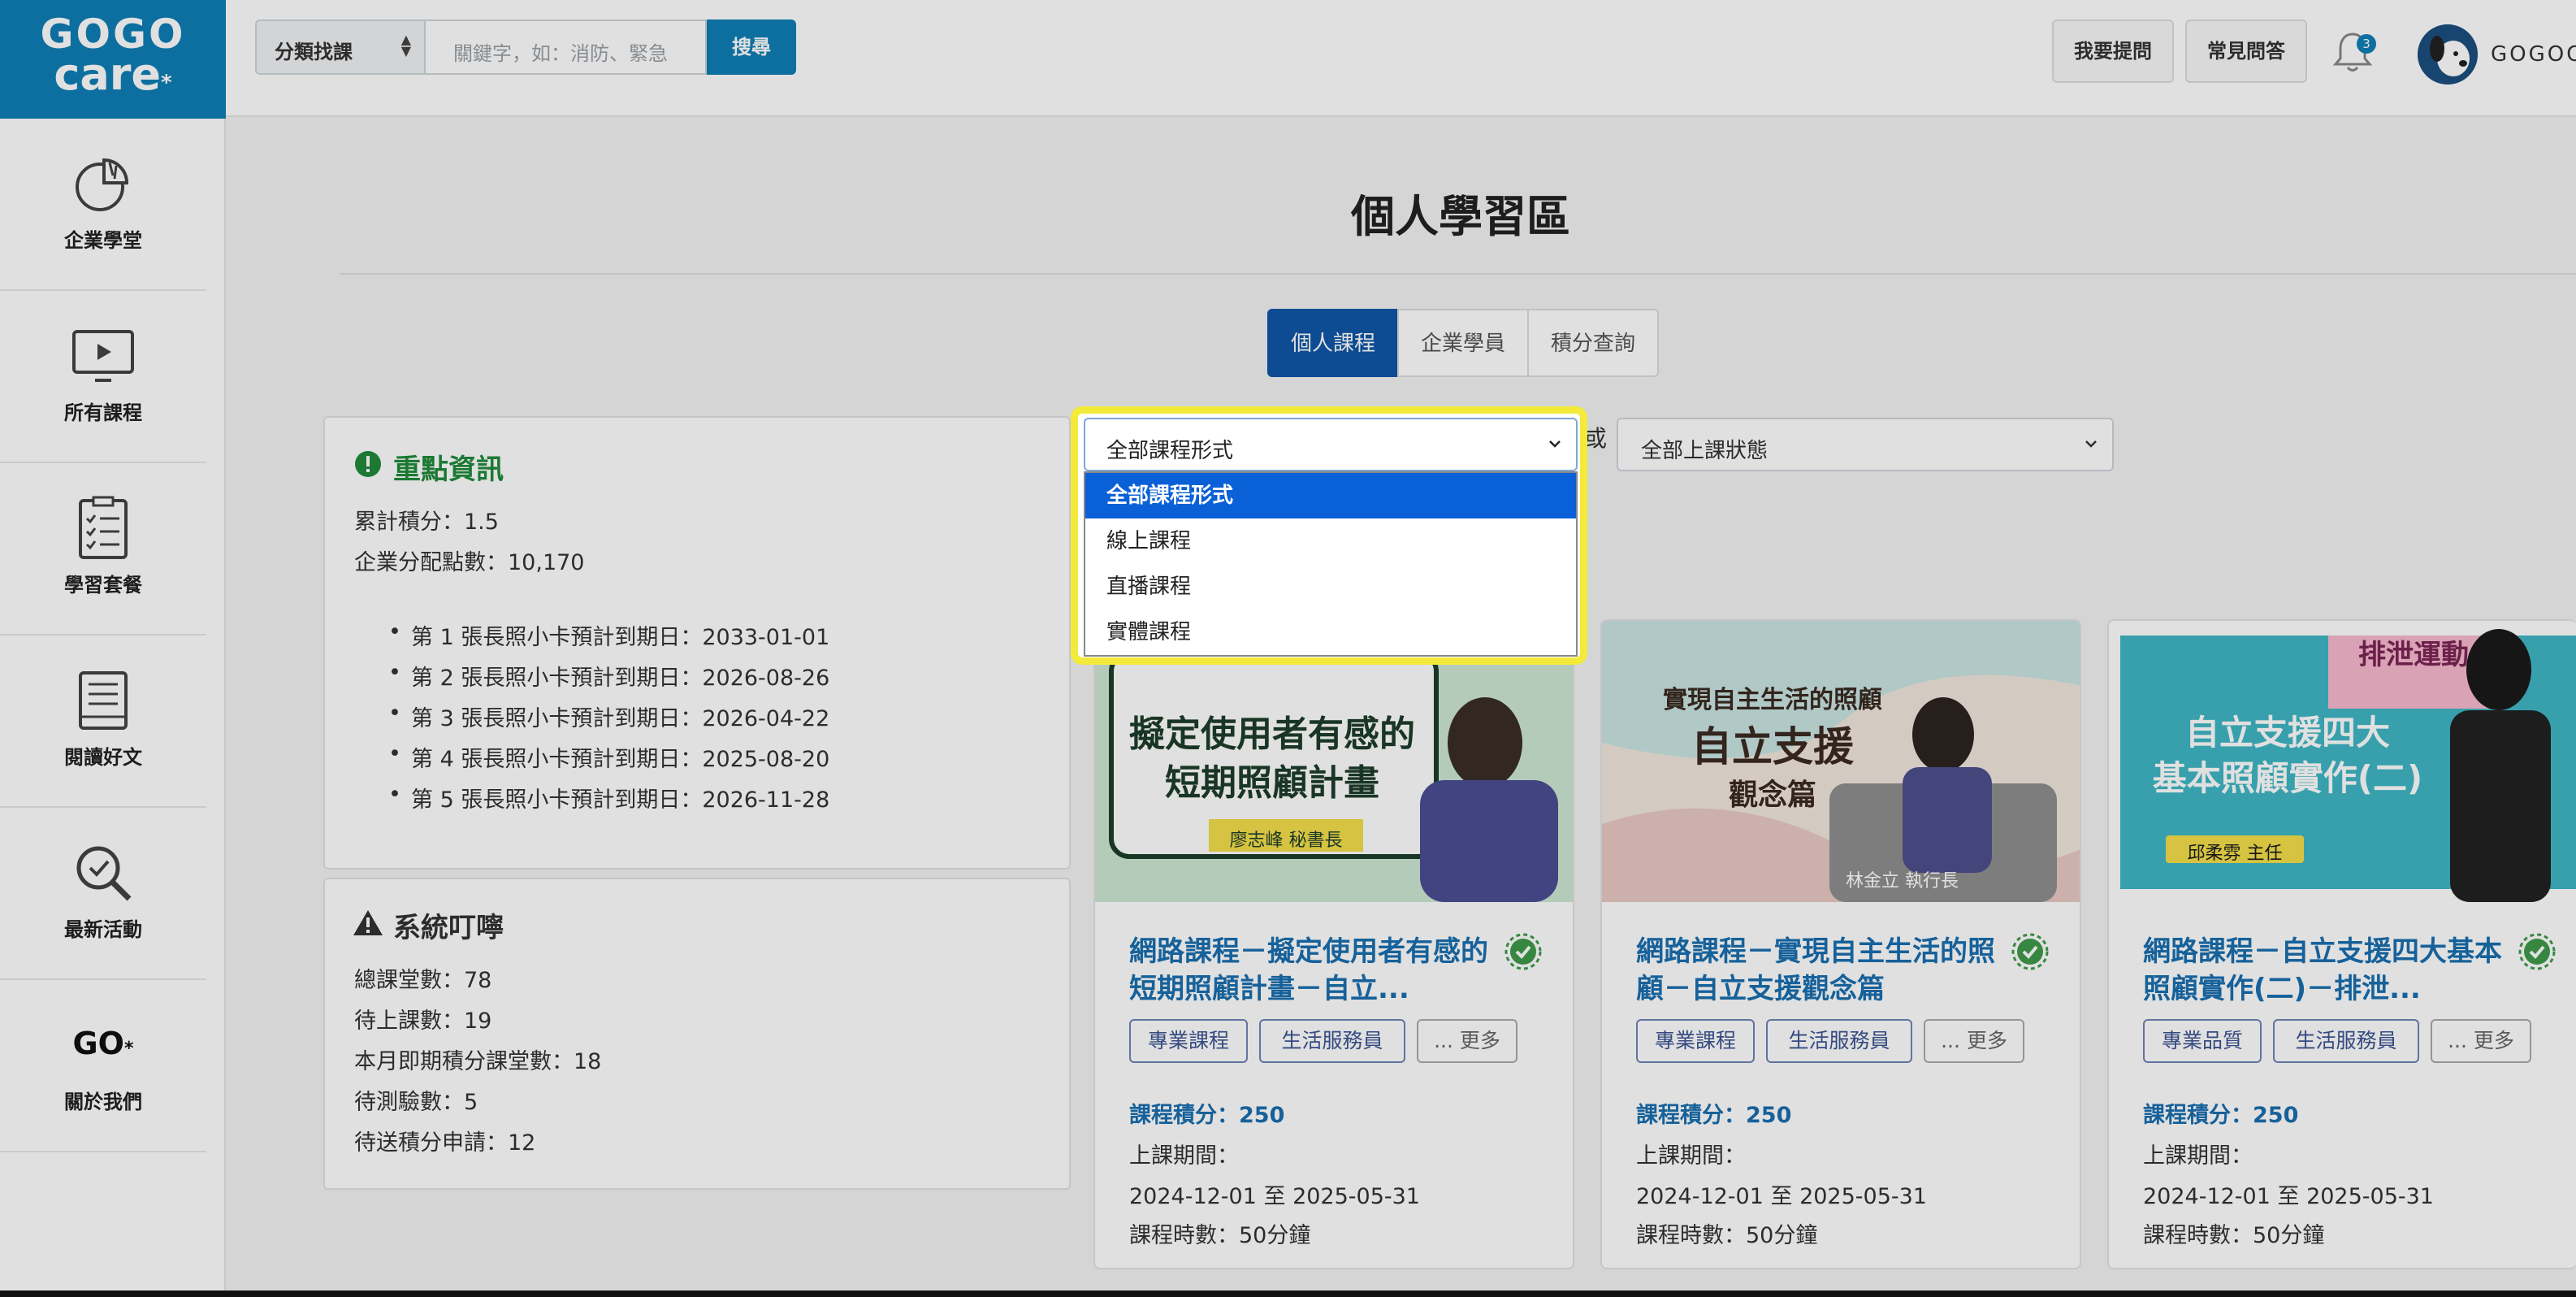 The width and height of the screenshot is (2576, 1297). Describe the element at coordinates (1330, 632) in the screenshot. I see `option-in-person: 實體課程` at that location.